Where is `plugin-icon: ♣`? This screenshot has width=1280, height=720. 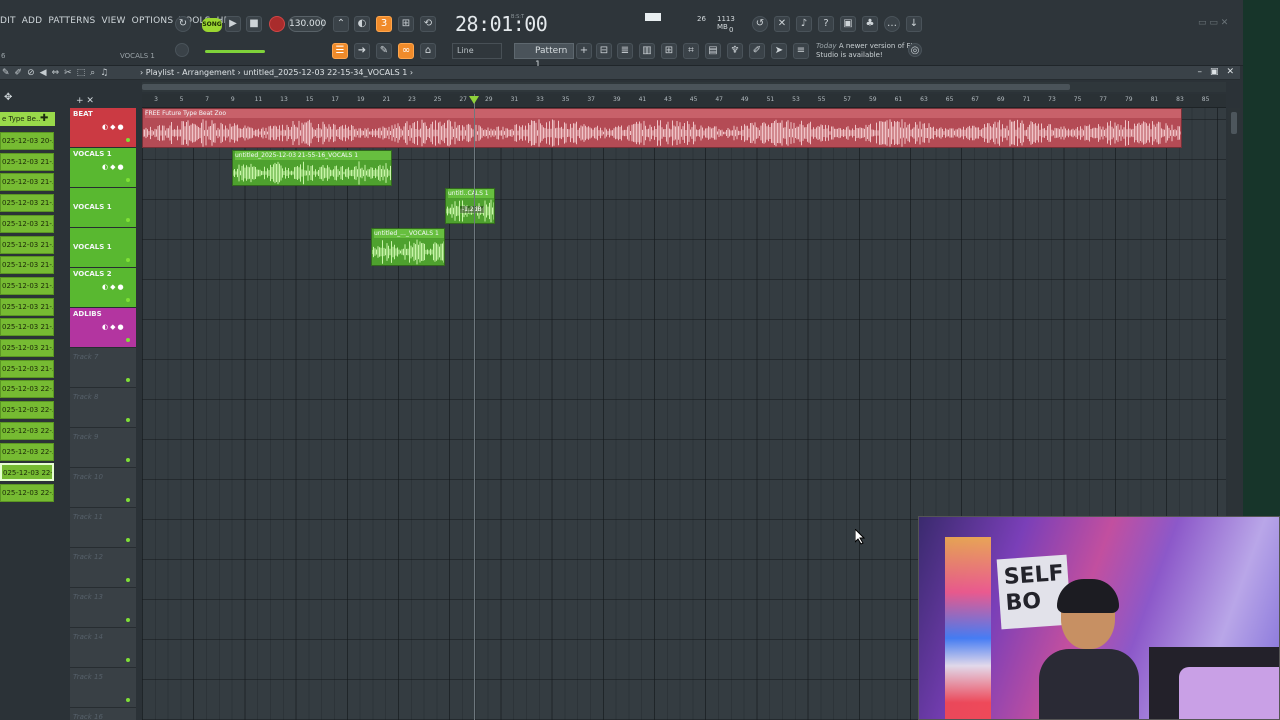
plugin-icon: ♣ is located at coordinates (870, 24).